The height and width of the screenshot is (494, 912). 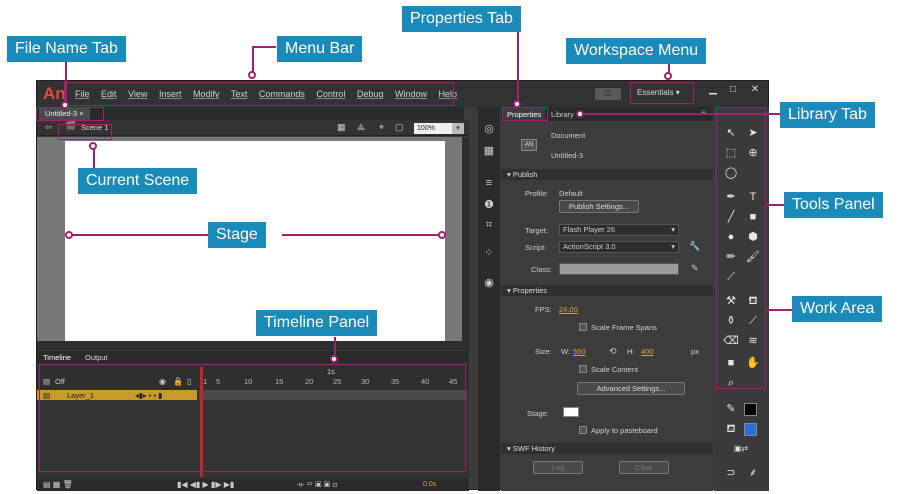 I want to click on log-button: Log, so click(x=558, y=467).